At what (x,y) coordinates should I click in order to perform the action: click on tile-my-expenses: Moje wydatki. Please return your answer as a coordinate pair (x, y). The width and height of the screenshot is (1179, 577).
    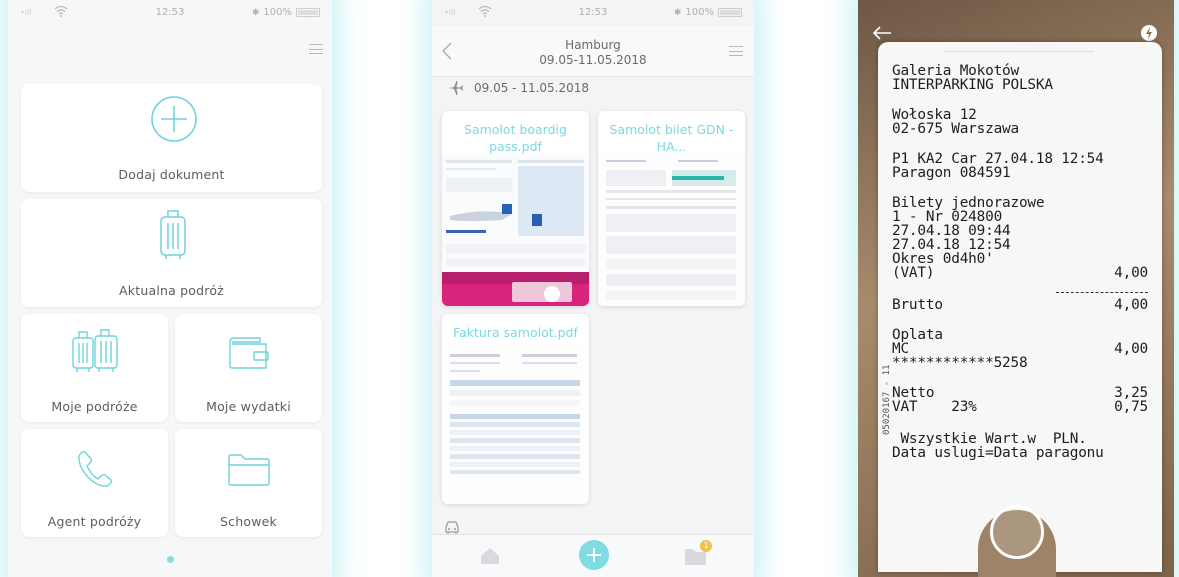
    Looking at the image, I should click on (248, 368).